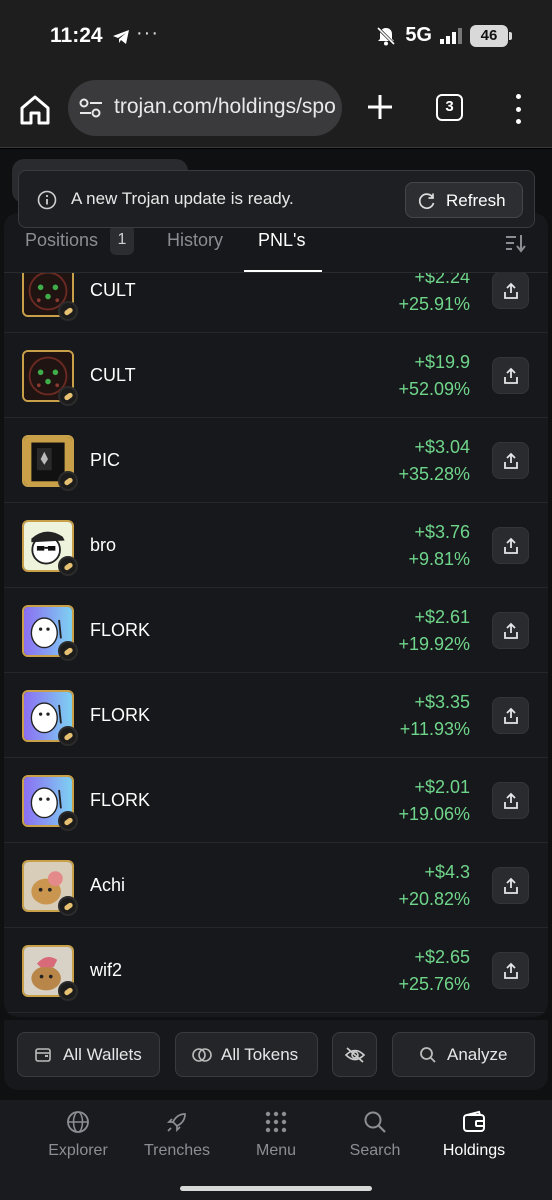 Image resolution: width=552 pixels, height=1200 pixels. I want to click on new-tab-icon, so click(380, 107).